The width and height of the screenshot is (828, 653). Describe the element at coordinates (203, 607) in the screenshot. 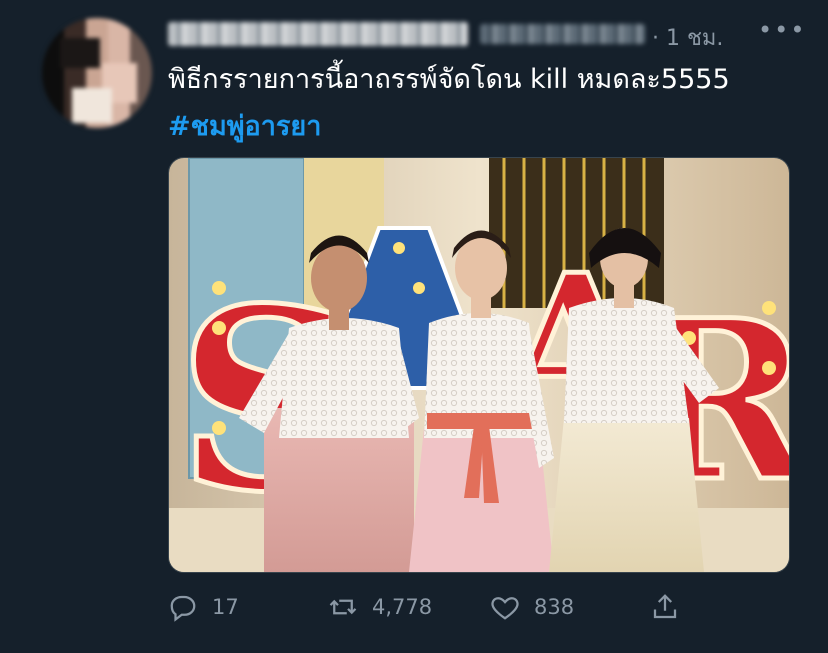

I see `reply-button: 17` at that location.